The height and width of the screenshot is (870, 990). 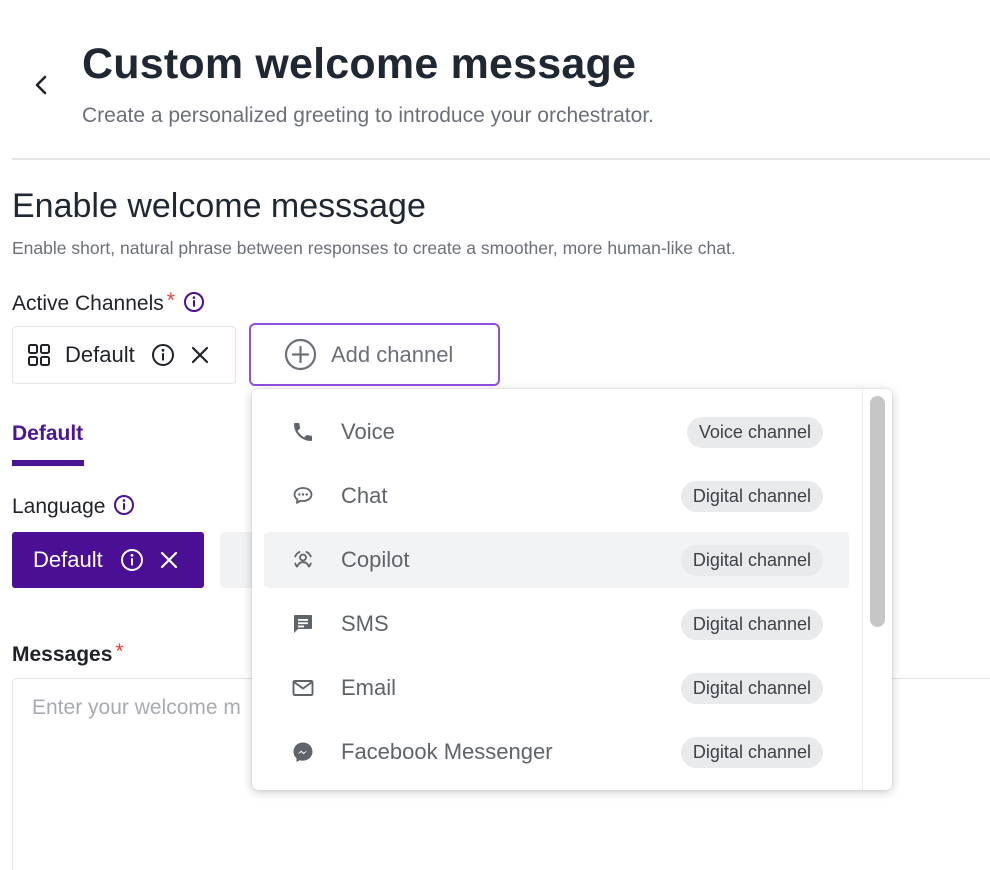 I want to click on add-channel-button: Add channel, so click(x=374, y=354).